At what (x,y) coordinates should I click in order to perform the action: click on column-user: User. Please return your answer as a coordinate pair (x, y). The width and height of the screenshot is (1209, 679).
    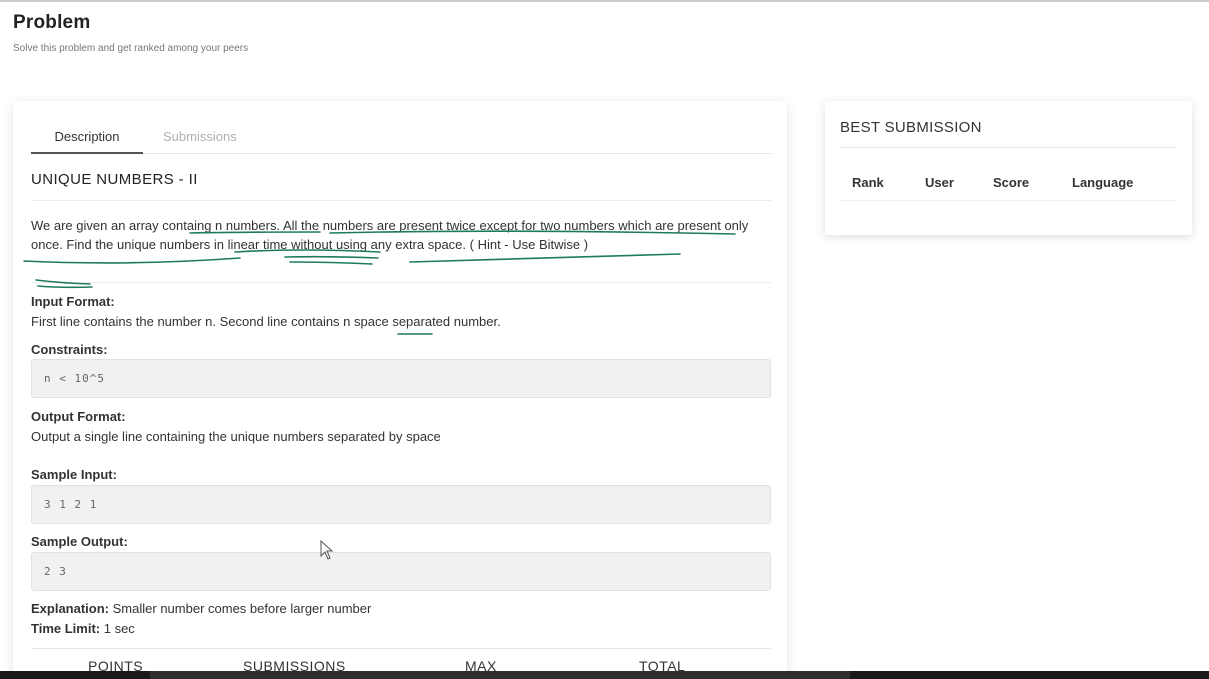
    Looking at the image, I should click on (939, 182).